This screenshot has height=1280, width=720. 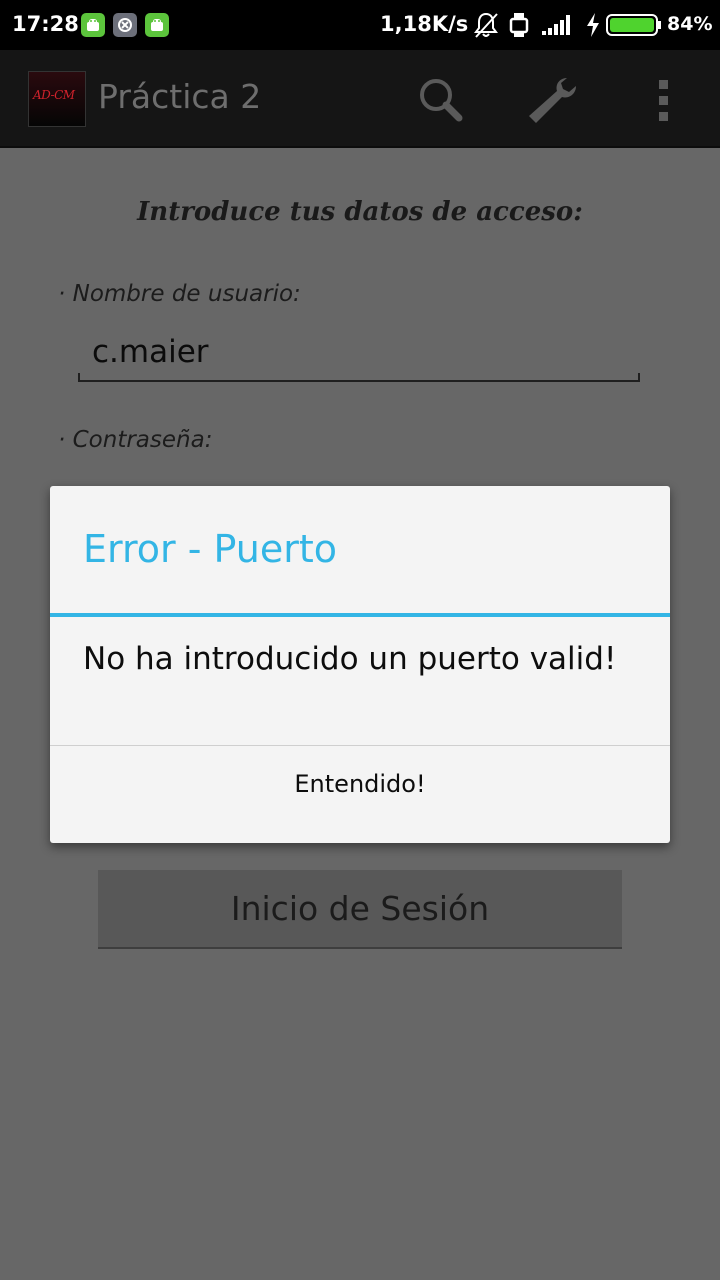 I want to click on search-button, so click(x=440, y=100).